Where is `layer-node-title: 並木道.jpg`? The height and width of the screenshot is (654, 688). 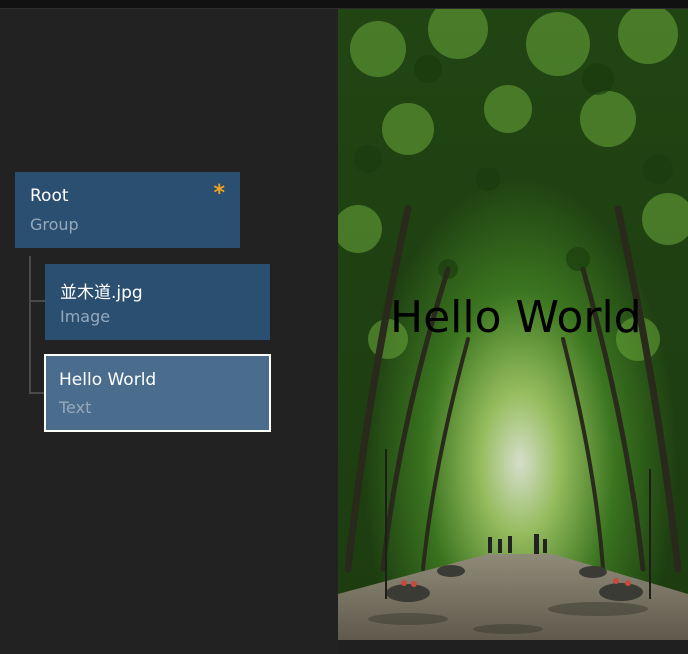 layer-node-title: 並木道.jpg is located at coordinates (101, 293).